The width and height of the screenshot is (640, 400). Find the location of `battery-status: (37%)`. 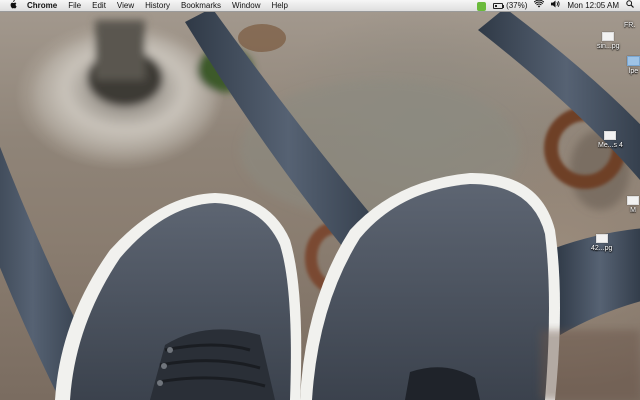

battery-status: (37%) is located at coordinates (510, 6).